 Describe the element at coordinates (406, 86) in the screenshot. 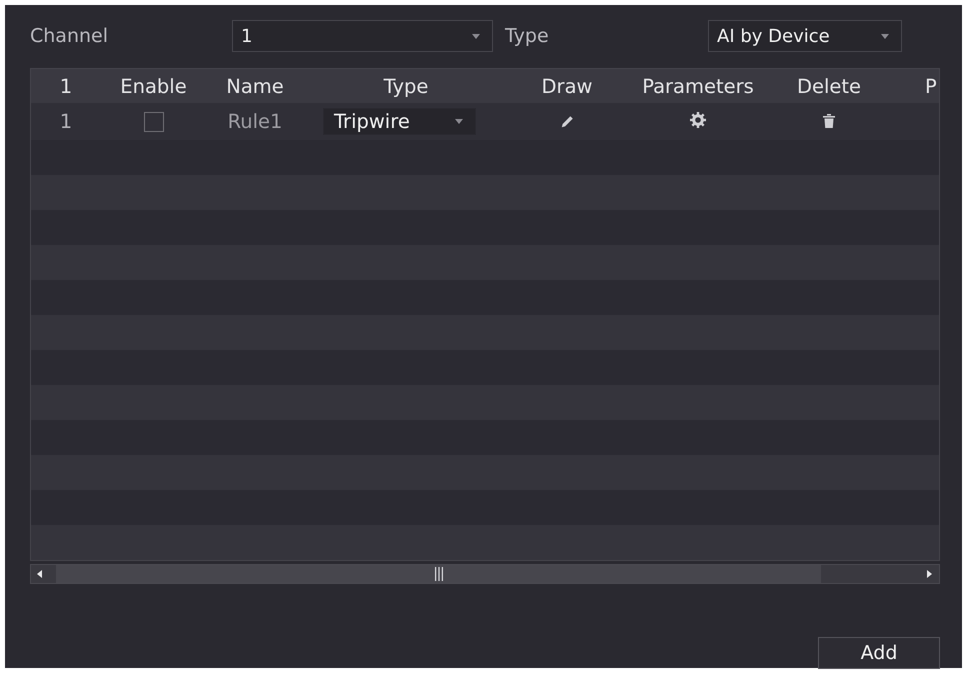

I see `column-header: Type` at that location.